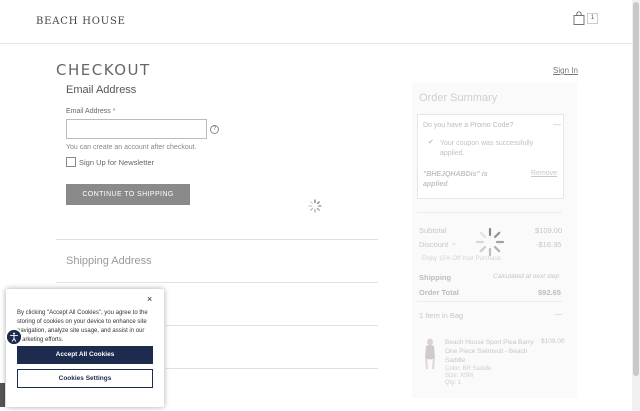  Describe the element at coordinates (430, 354) in the screenshot. I see `product-thumbnail` at that location.